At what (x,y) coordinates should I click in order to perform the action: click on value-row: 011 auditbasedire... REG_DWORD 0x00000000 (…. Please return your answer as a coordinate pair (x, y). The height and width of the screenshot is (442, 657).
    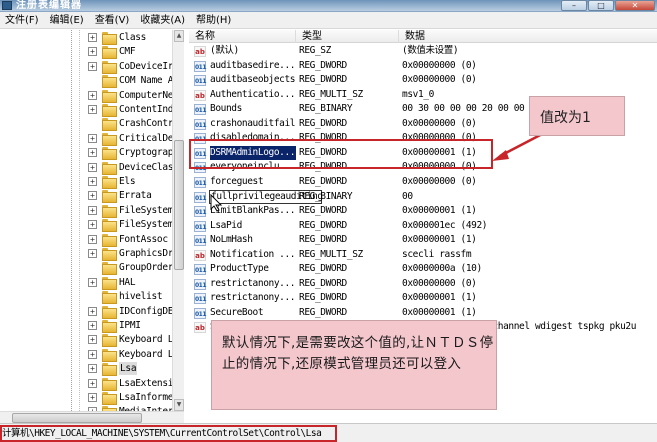
    Looking at the image, I should click on (423, 66).